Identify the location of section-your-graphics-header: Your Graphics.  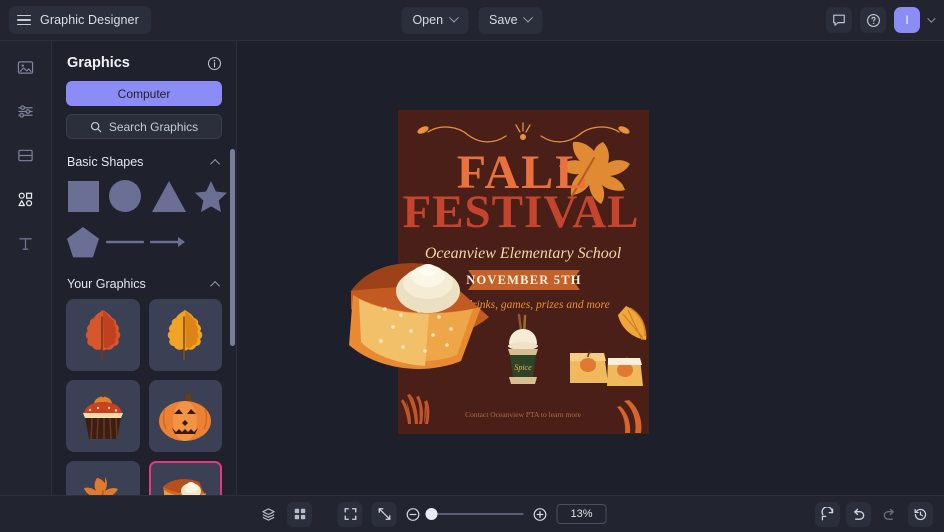
(144, 286).